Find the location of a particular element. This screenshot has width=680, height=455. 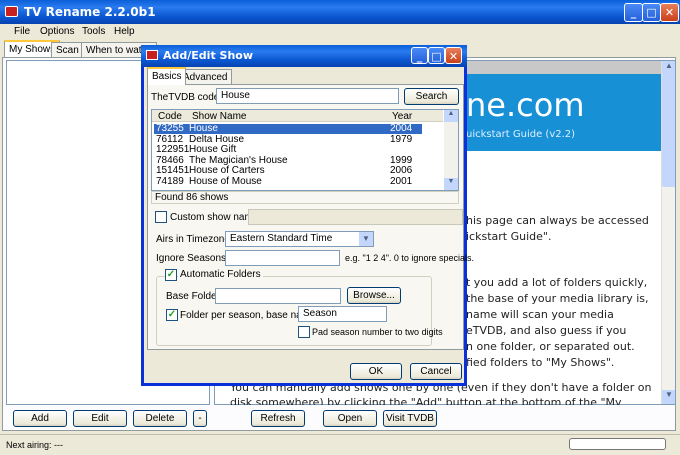

cell-code: 151451 is located at coordinates (173, 170).